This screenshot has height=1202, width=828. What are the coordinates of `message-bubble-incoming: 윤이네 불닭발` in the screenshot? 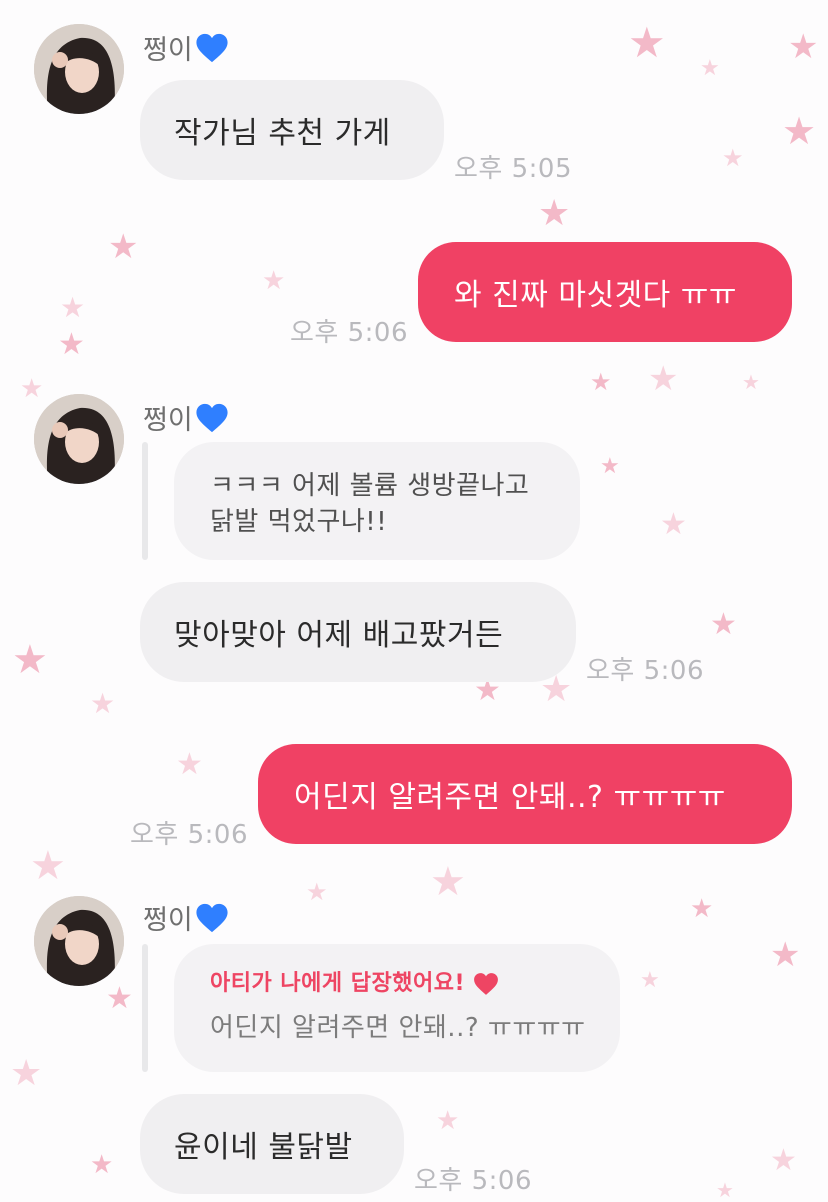 It's located at (272, 1144).